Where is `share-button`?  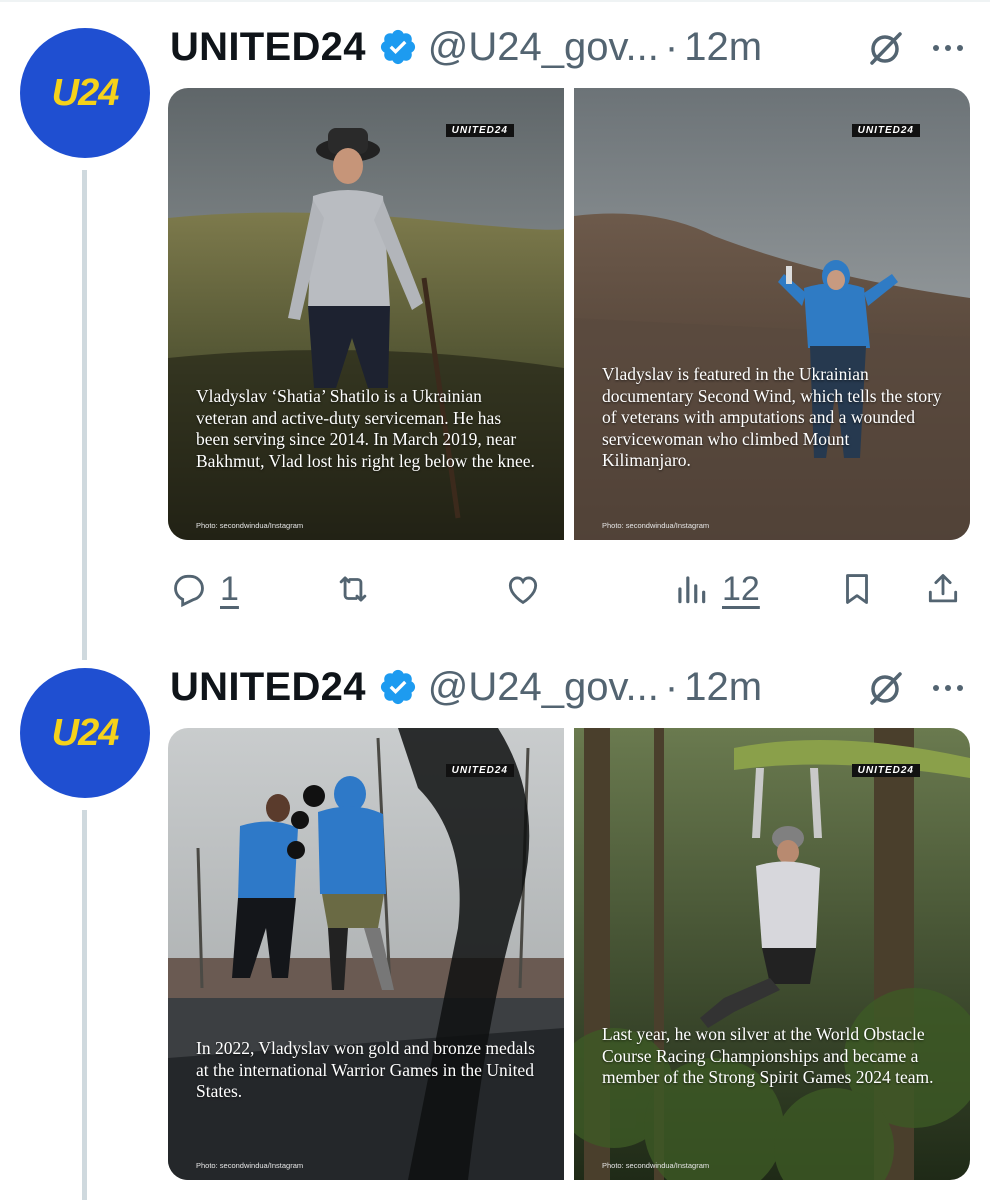
share-button is located at coordinates (943, 589).